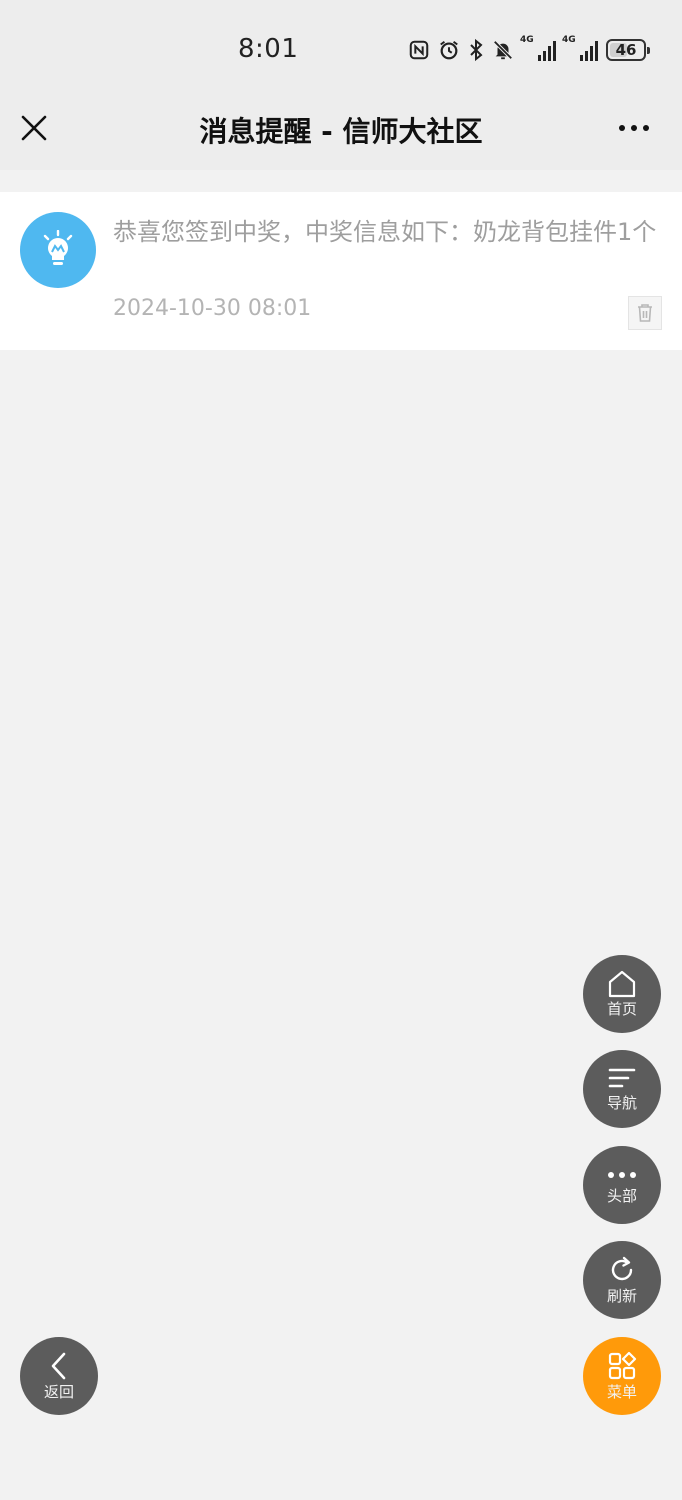  What do you see at coordinates (212, 308) in the screenshot?
I see `message-time: 2024-10-30 08:01` at bounding box center [212, 308].